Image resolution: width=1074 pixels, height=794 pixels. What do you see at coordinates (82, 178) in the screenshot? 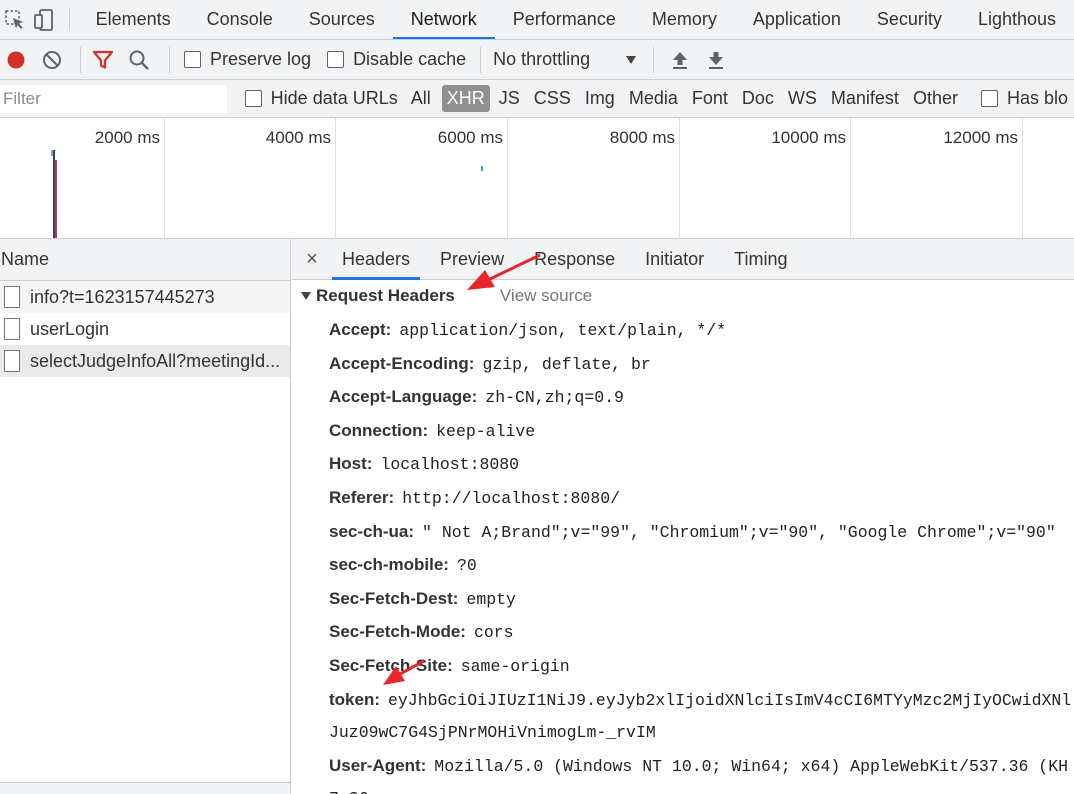
I see `overview-tick: 2000 ms` at bounding box center [82, 178].